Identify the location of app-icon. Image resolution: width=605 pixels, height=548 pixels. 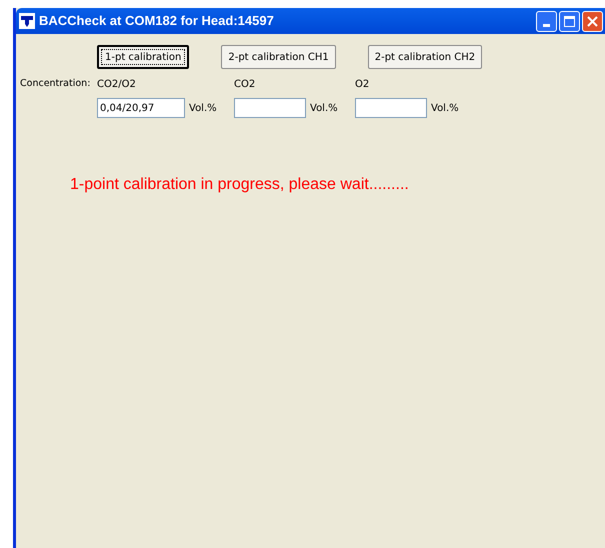
(27, 21).